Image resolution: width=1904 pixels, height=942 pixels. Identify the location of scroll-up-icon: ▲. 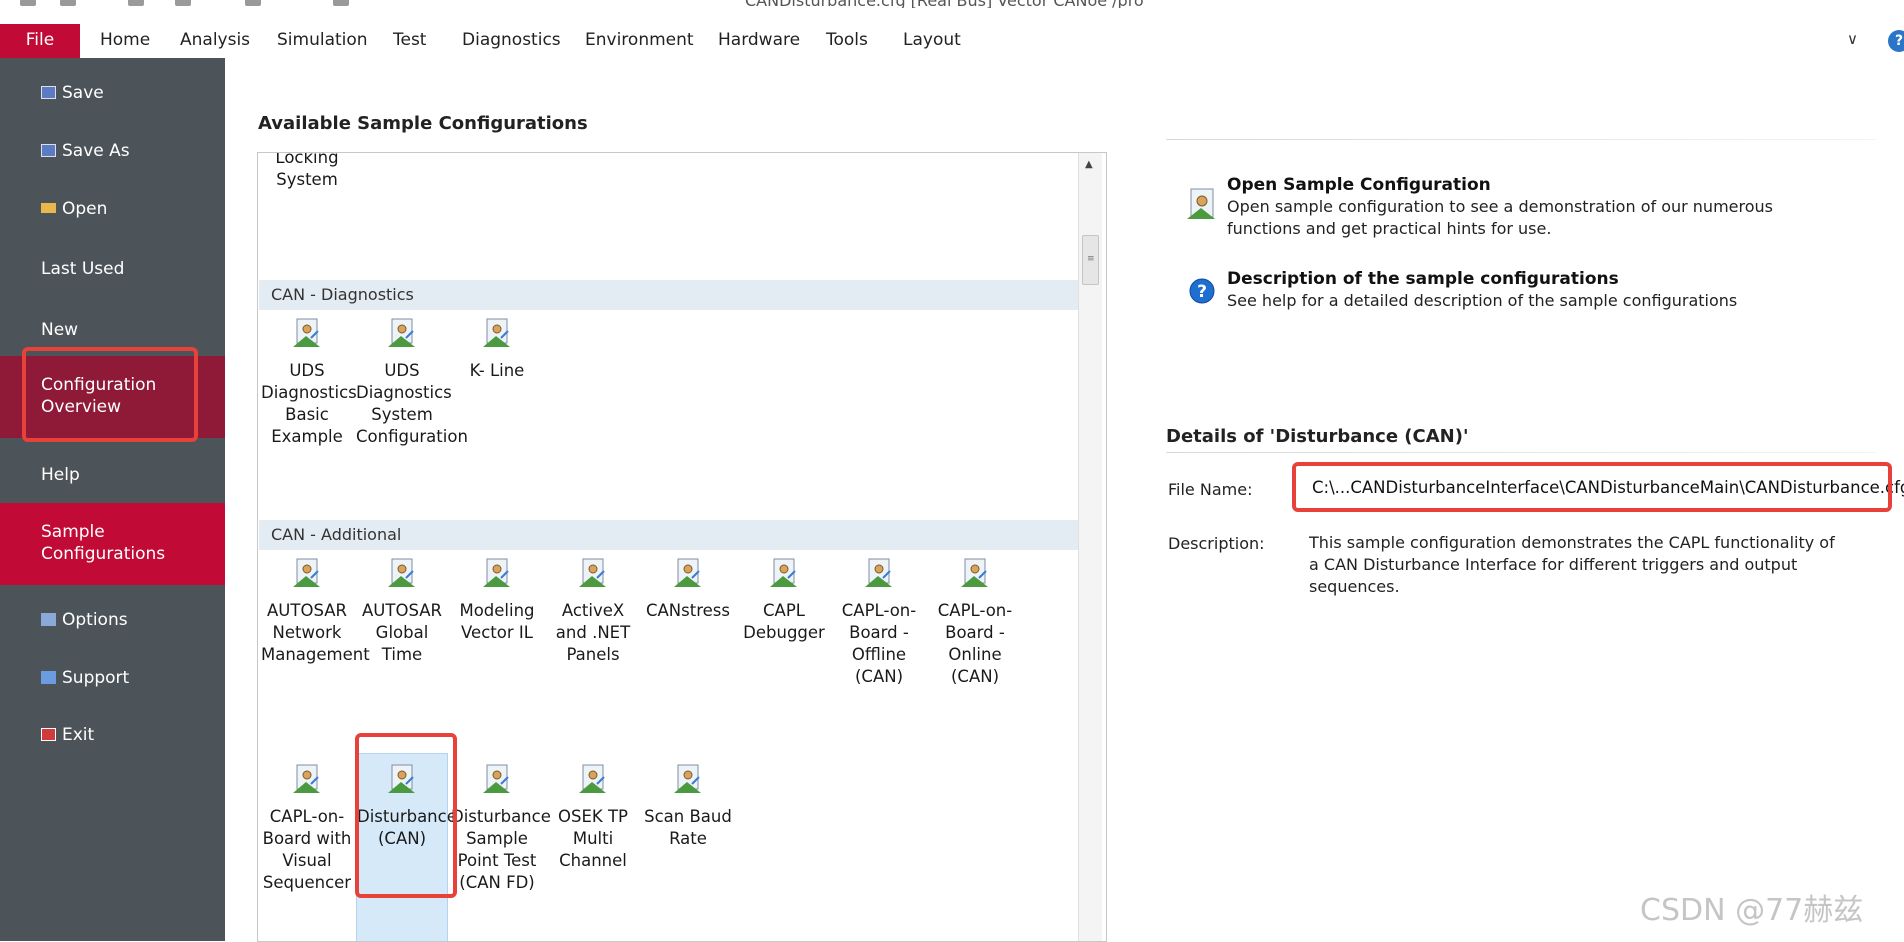
(1089, 164).